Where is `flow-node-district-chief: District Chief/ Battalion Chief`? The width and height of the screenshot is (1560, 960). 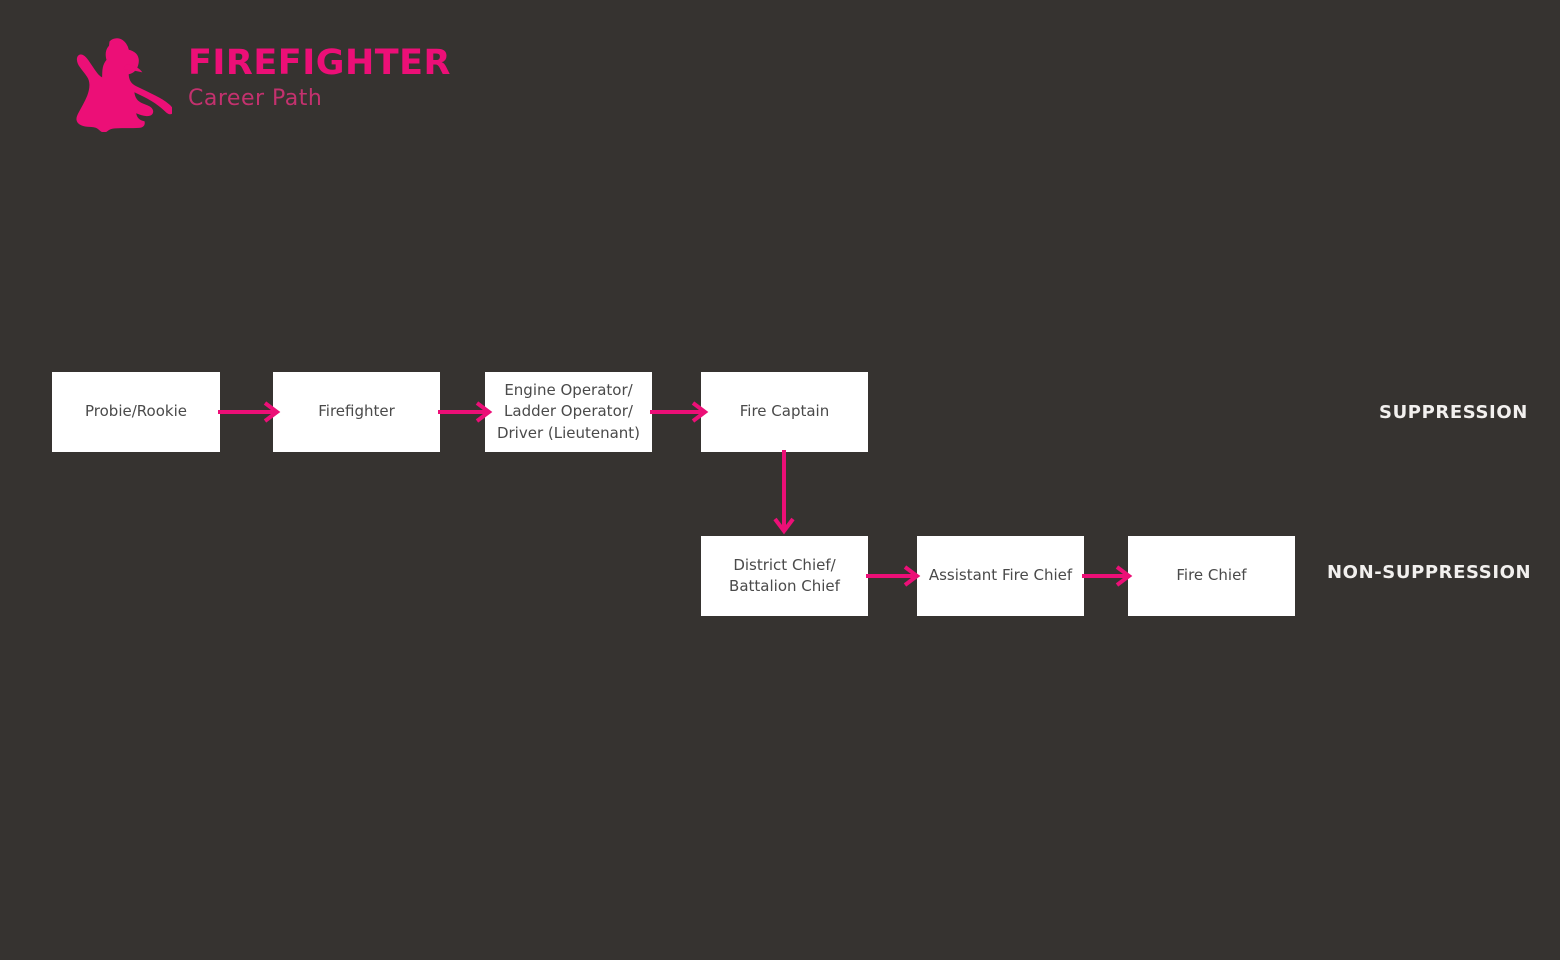
flow-node-district-chief: District Chief/ Battalion Chief is located at coordinates (784, 576).